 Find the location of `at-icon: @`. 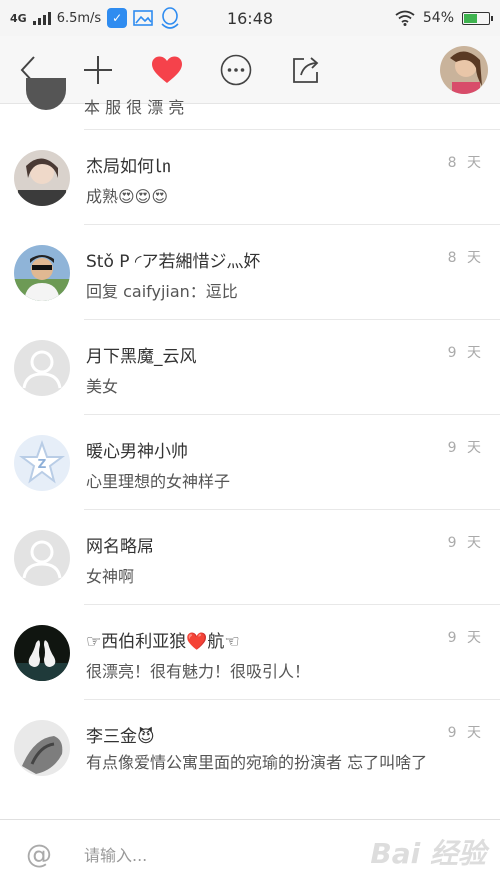

at-icon: @ is located at coordinates (39, 855).